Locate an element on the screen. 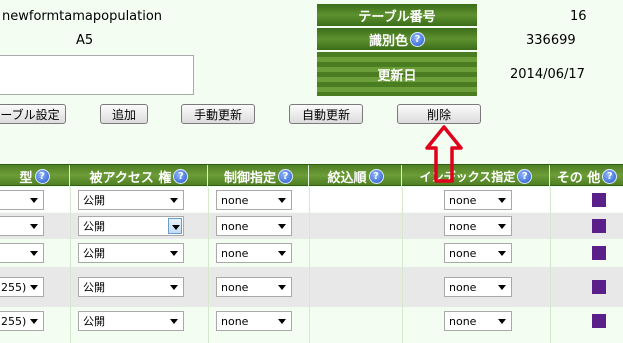  table-number-value: 16 is located at coordinates (578, 16).